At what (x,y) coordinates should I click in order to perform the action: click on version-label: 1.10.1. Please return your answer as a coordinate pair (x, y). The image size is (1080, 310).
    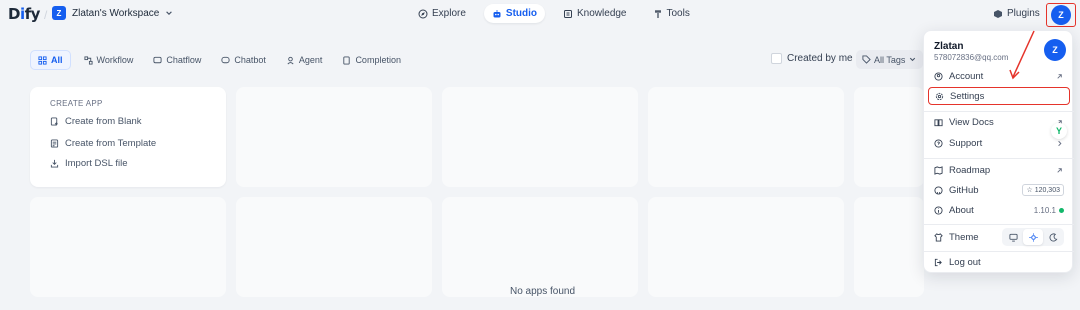
    Looking at the image, I should click on (1044, 210).